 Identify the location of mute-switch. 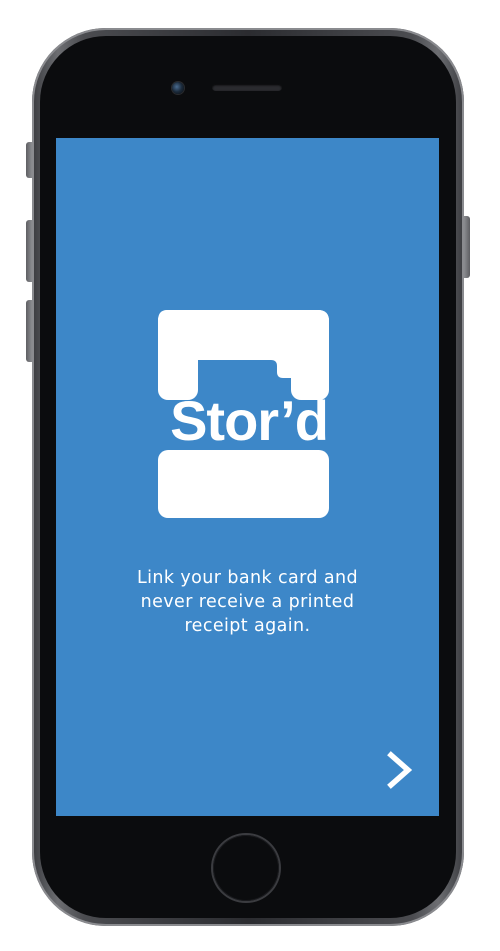
(29, 160).